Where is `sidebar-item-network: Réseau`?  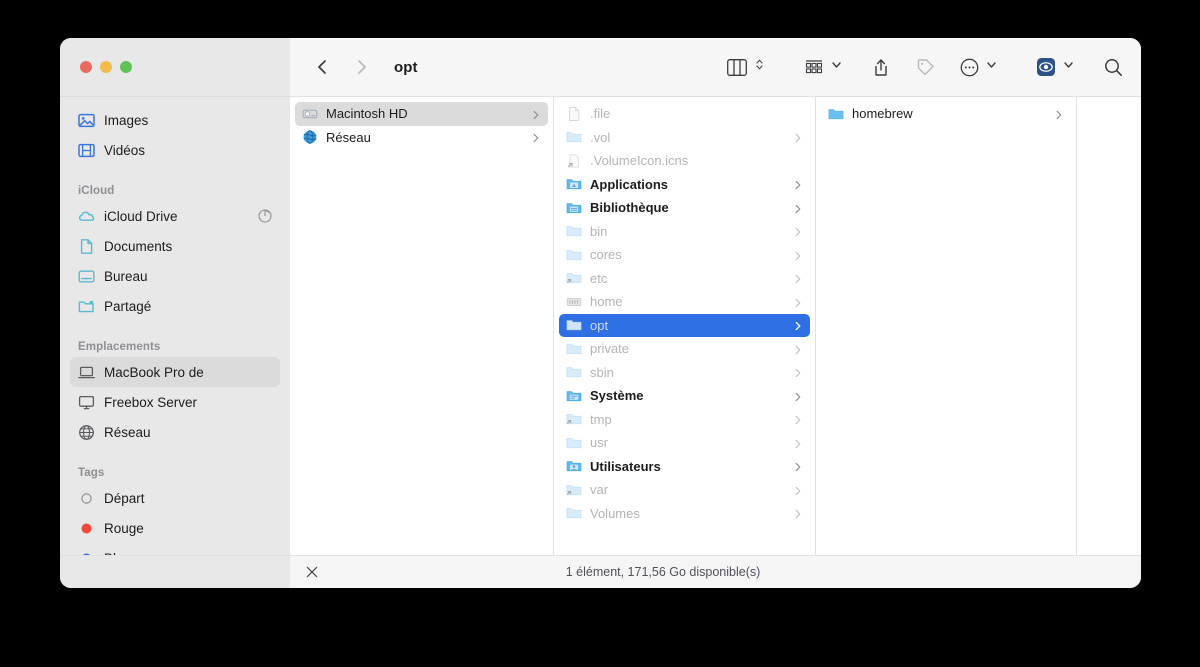 sidebar-item-network: Réseau is located at coordinates (175, 432).